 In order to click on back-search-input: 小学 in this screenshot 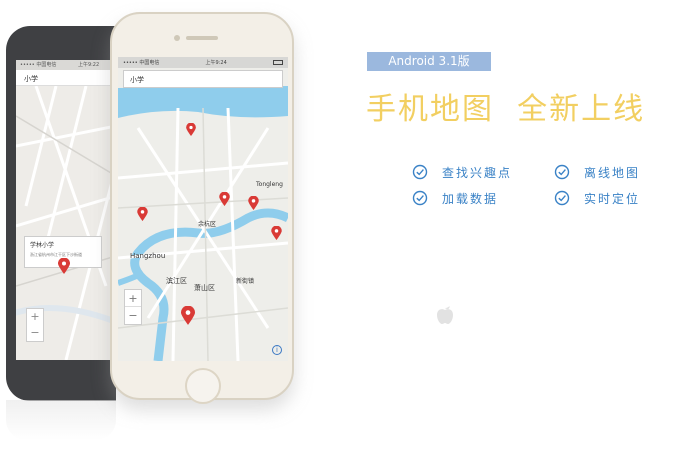, I will do `click(66, 78)`.